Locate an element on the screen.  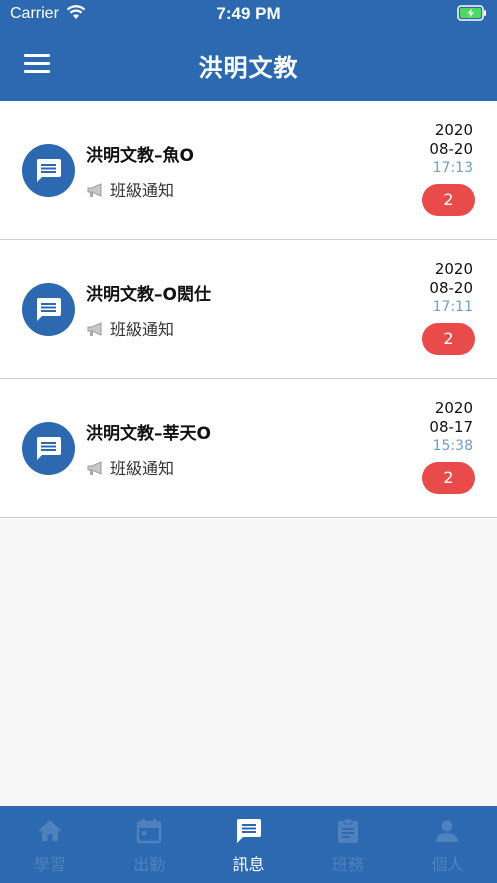
tab-class-affairs: 班務 is located at coordinates (347, 844).